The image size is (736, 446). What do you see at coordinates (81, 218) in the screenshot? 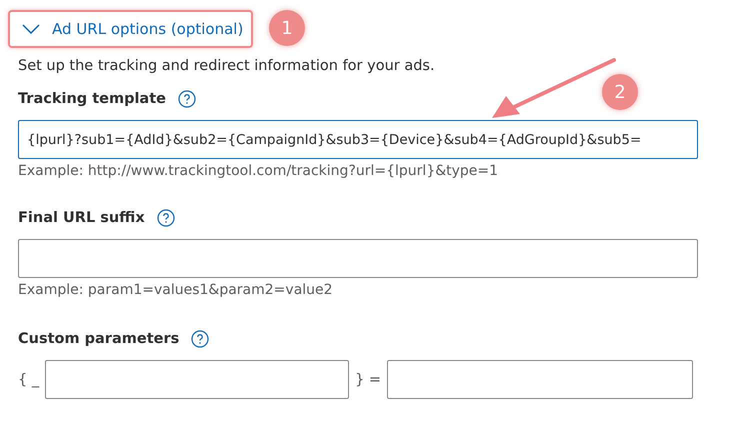
I see `field-label: Final URL suffix` at bounding box center [81, 218].